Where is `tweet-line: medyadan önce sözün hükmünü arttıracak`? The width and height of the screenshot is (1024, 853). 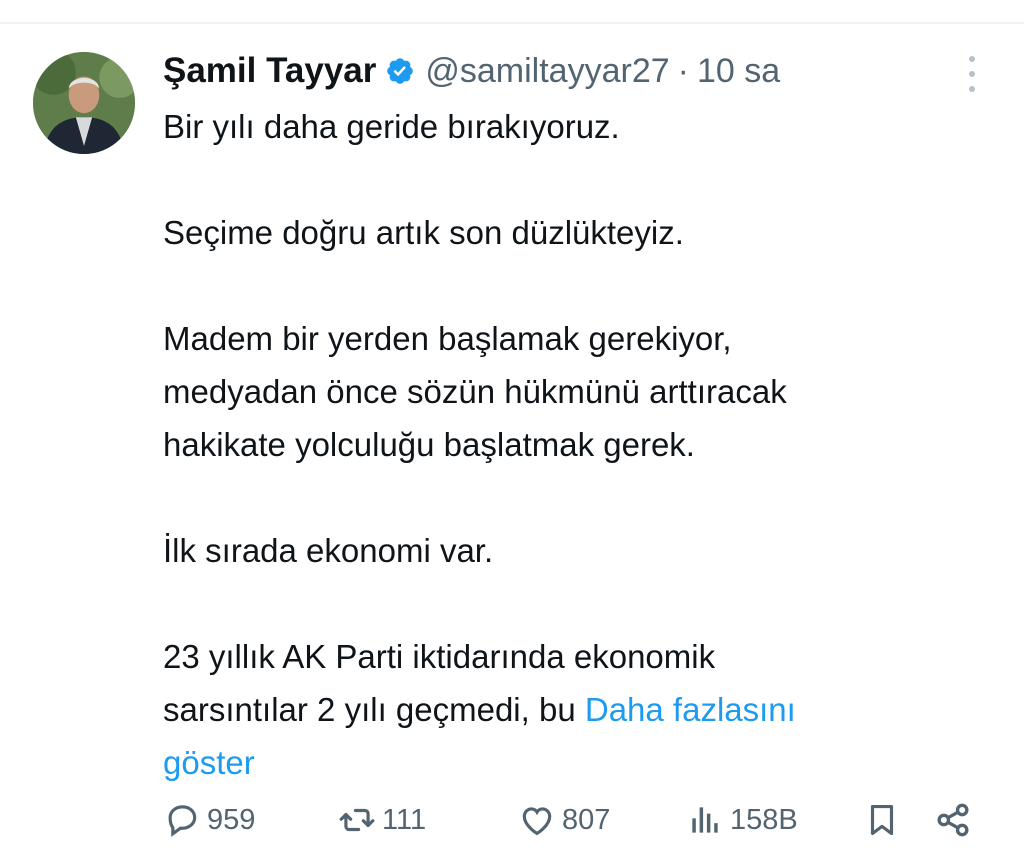
tweet-line: medyadan önce sözün hükmünü arttıracak is located at coordinates (475, 391).